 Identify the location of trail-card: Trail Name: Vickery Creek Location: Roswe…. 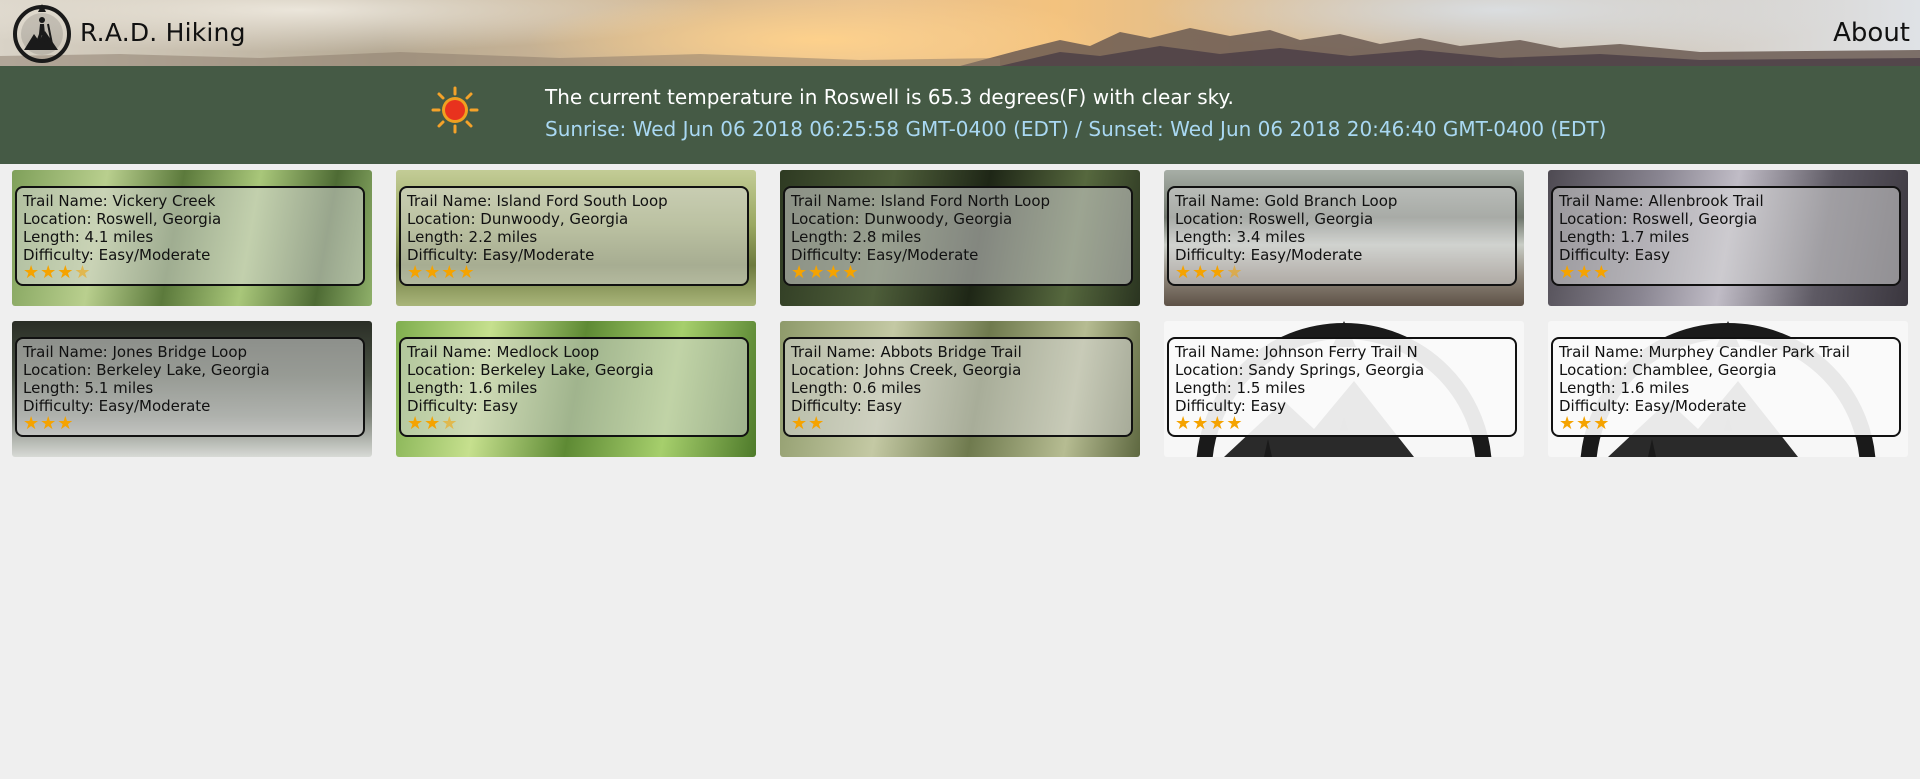
(192, 238).